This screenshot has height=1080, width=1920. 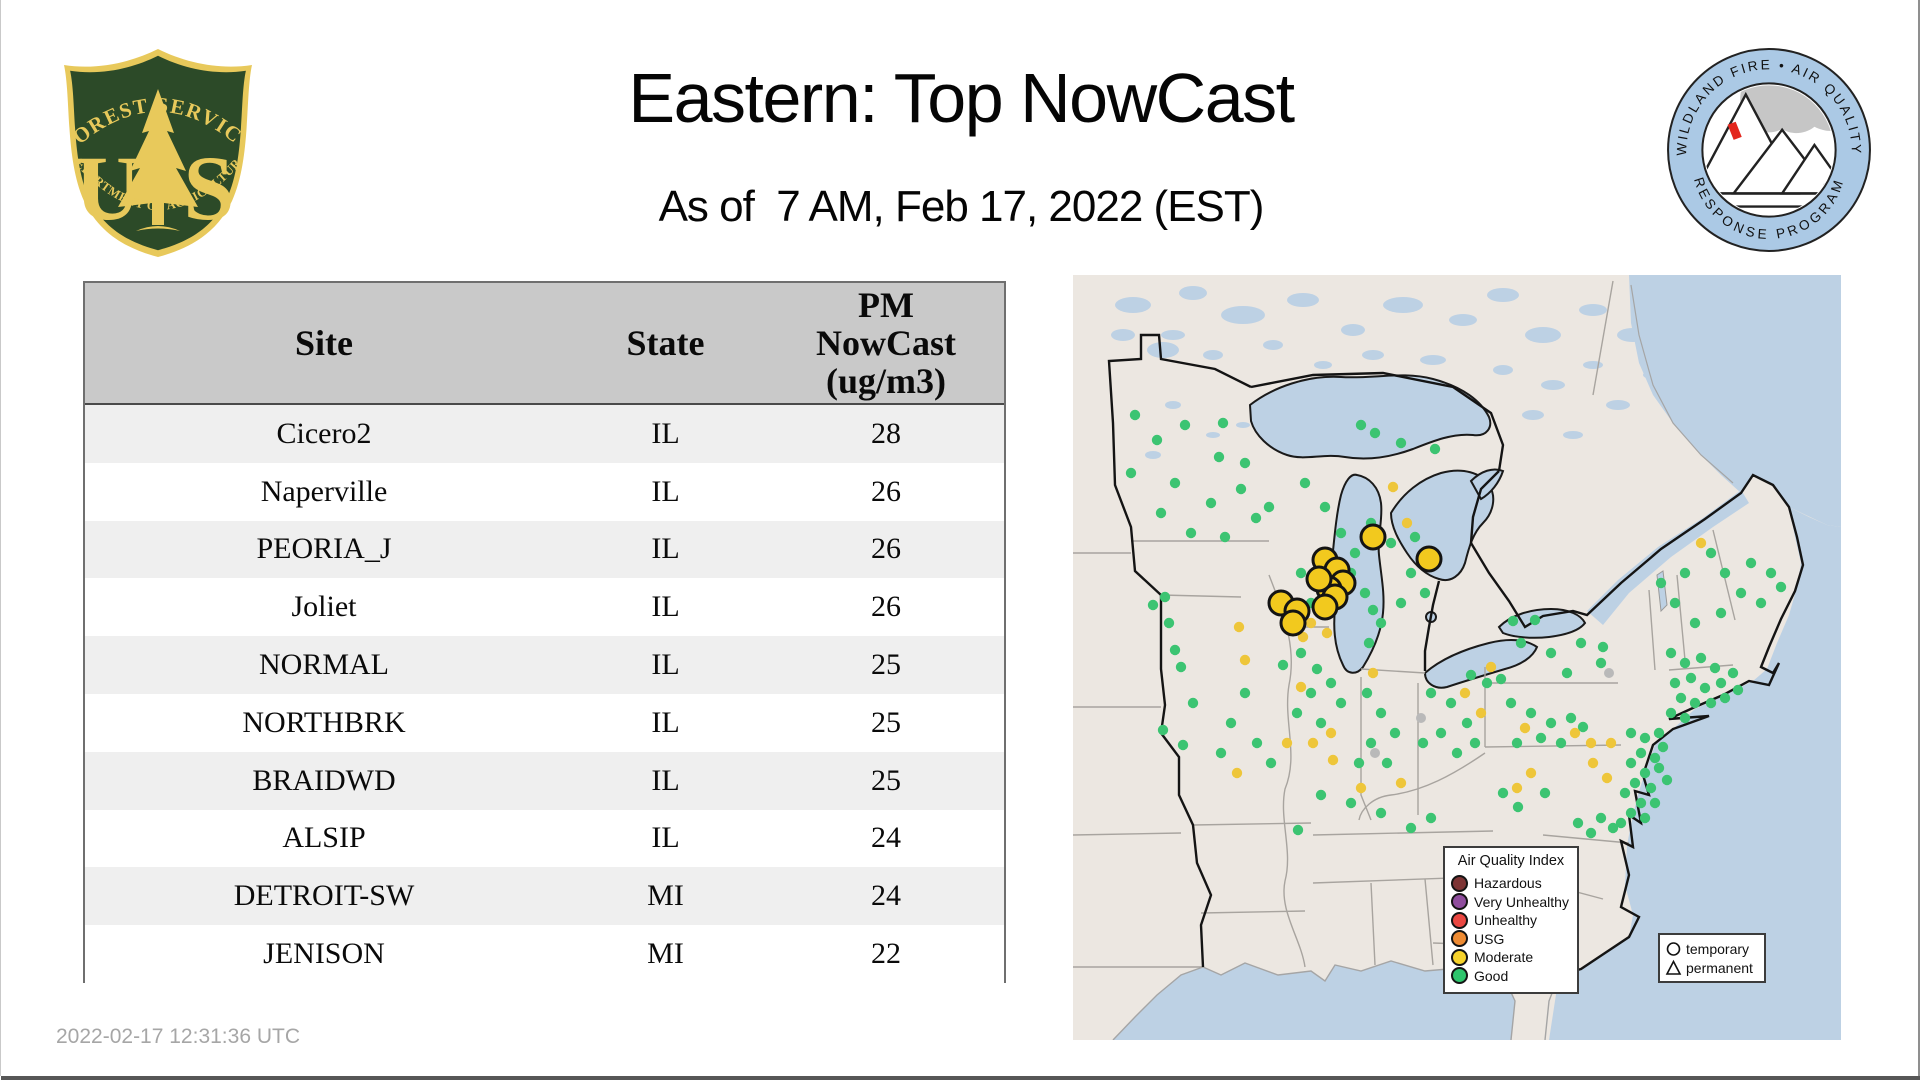 I want to click on permanent-label: permanent, so click(x=1719, y=967).